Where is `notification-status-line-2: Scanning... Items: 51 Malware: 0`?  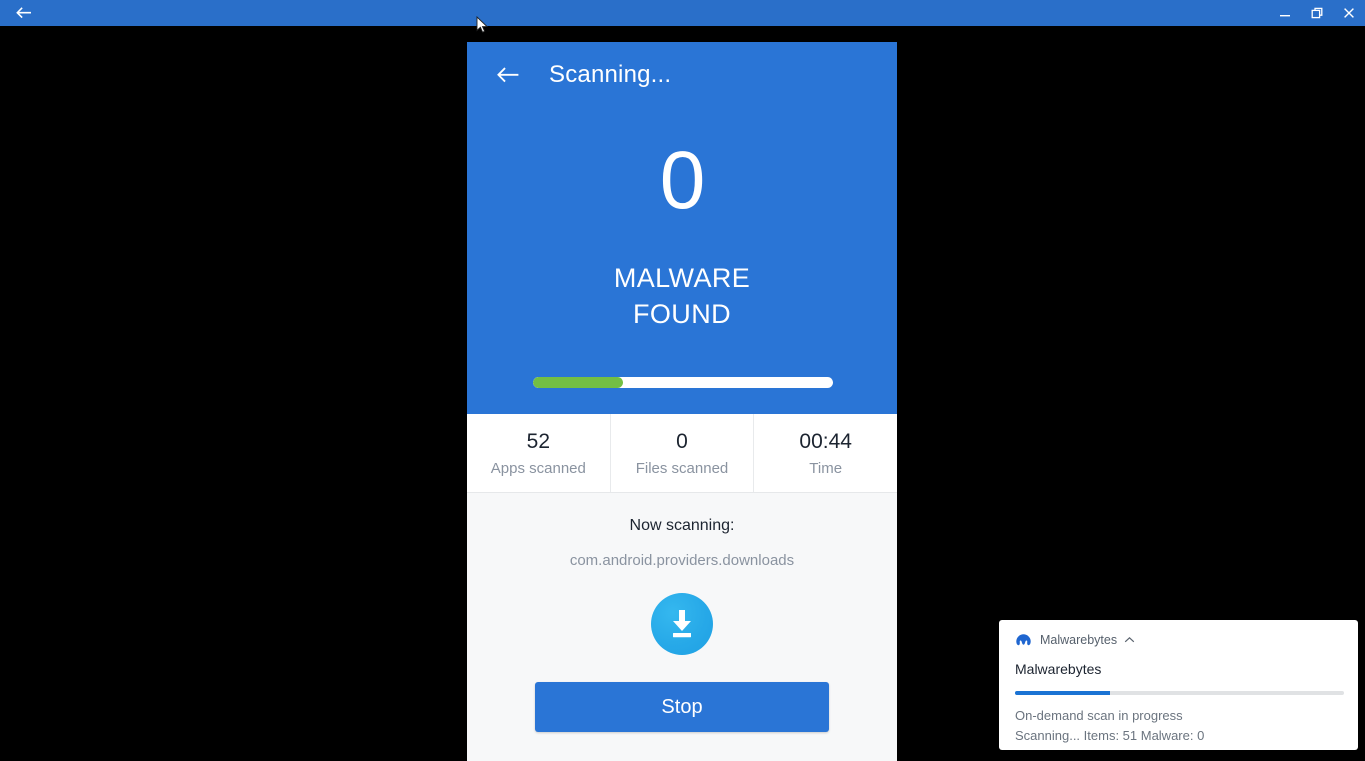
notification-status-line-2: Scanning... Items: 51 Malware: 0 is located at coordinates (1110, 735).